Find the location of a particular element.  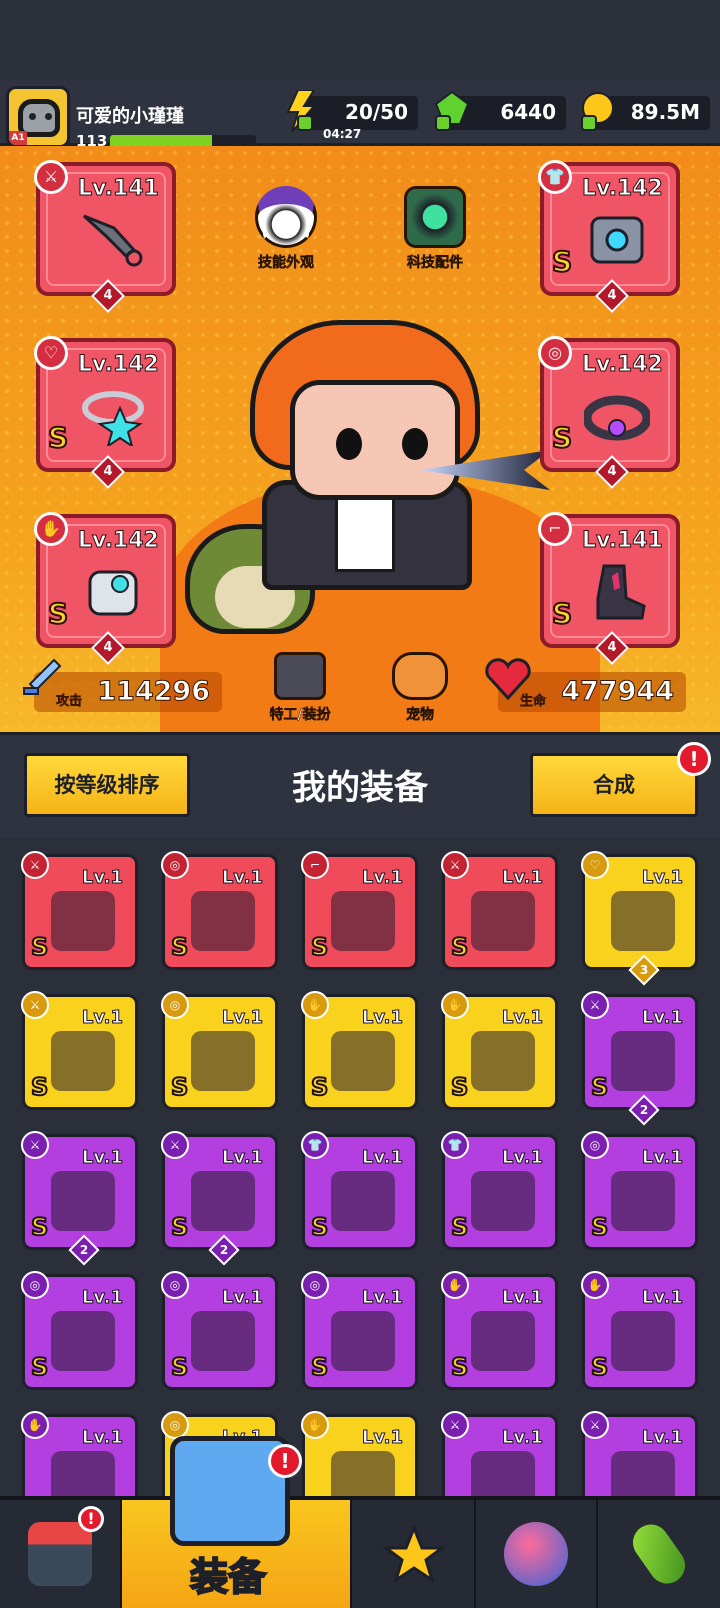

shirt-type-icon: 👕 is located at coordinates (555, 177).